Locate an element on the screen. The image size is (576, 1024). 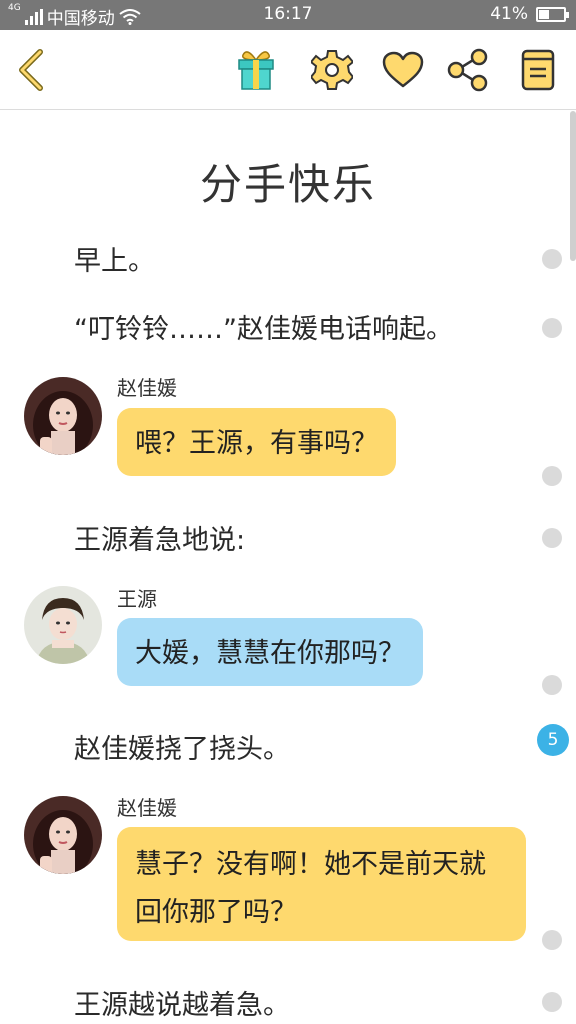
share-icon is located at coordinates (467, 70).